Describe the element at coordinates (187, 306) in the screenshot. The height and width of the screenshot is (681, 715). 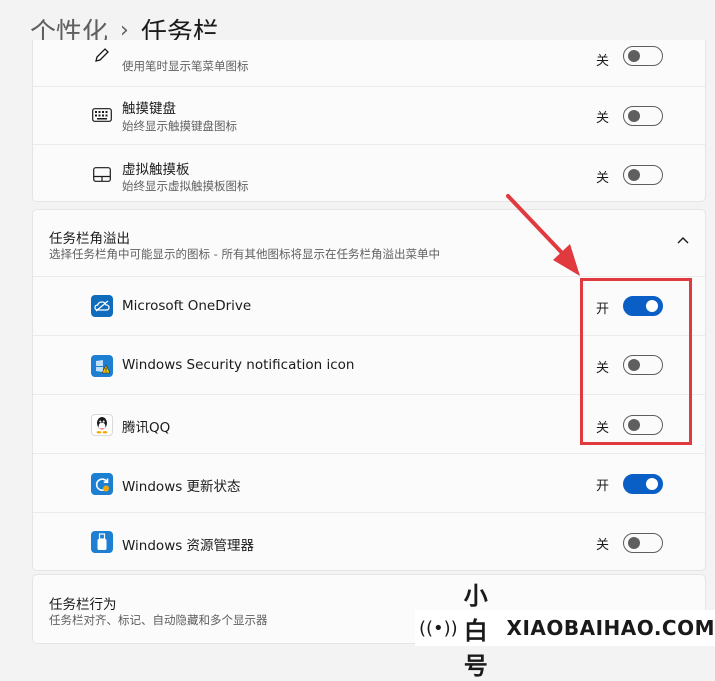
I see `onedrive-label: Microsoft OneDrive` at that location.